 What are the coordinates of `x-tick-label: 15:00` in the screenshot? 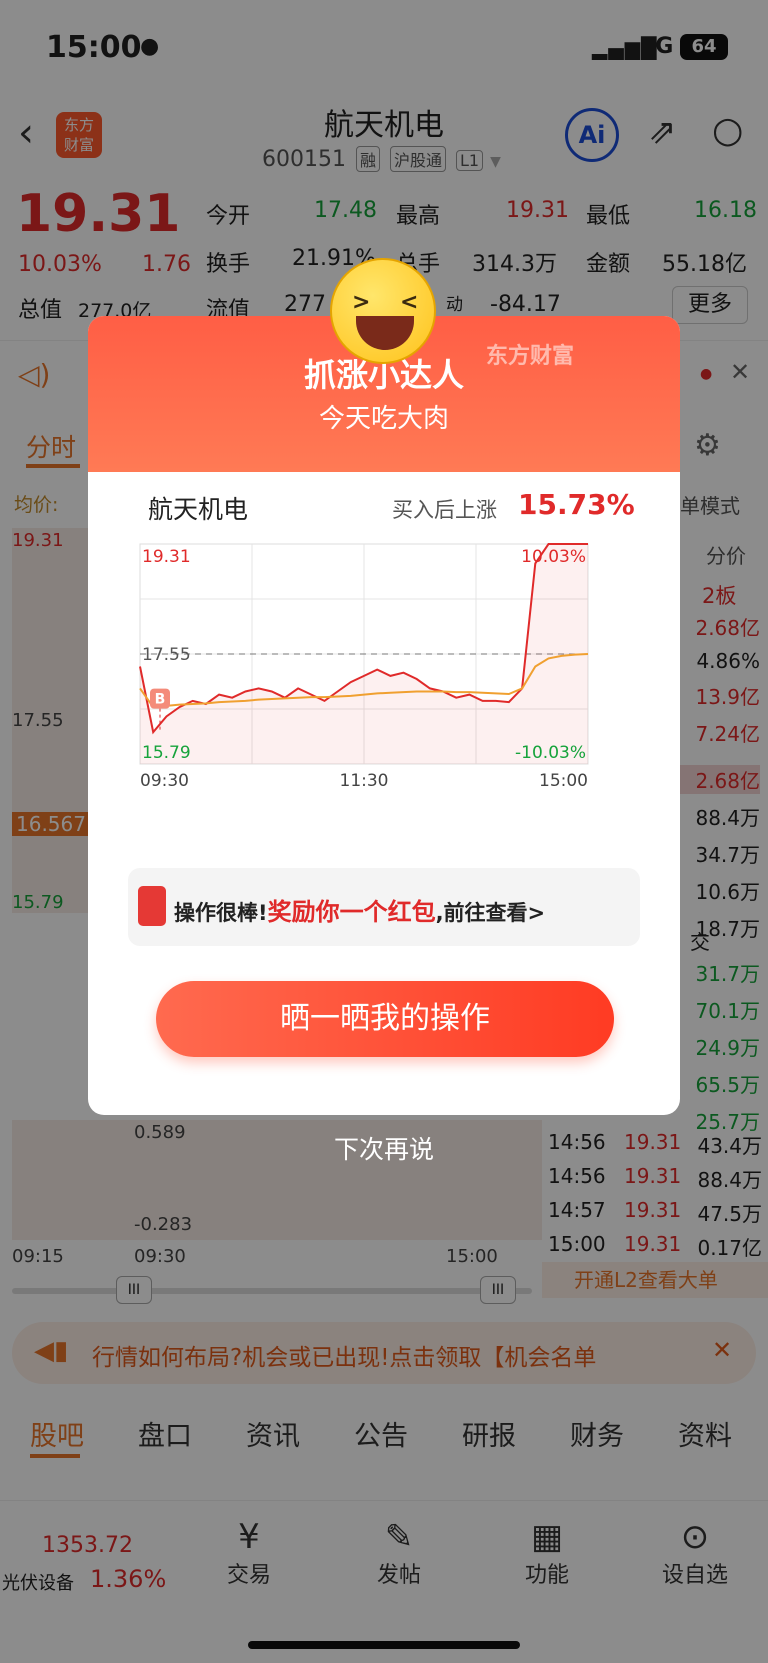 It's located at (563, 781).